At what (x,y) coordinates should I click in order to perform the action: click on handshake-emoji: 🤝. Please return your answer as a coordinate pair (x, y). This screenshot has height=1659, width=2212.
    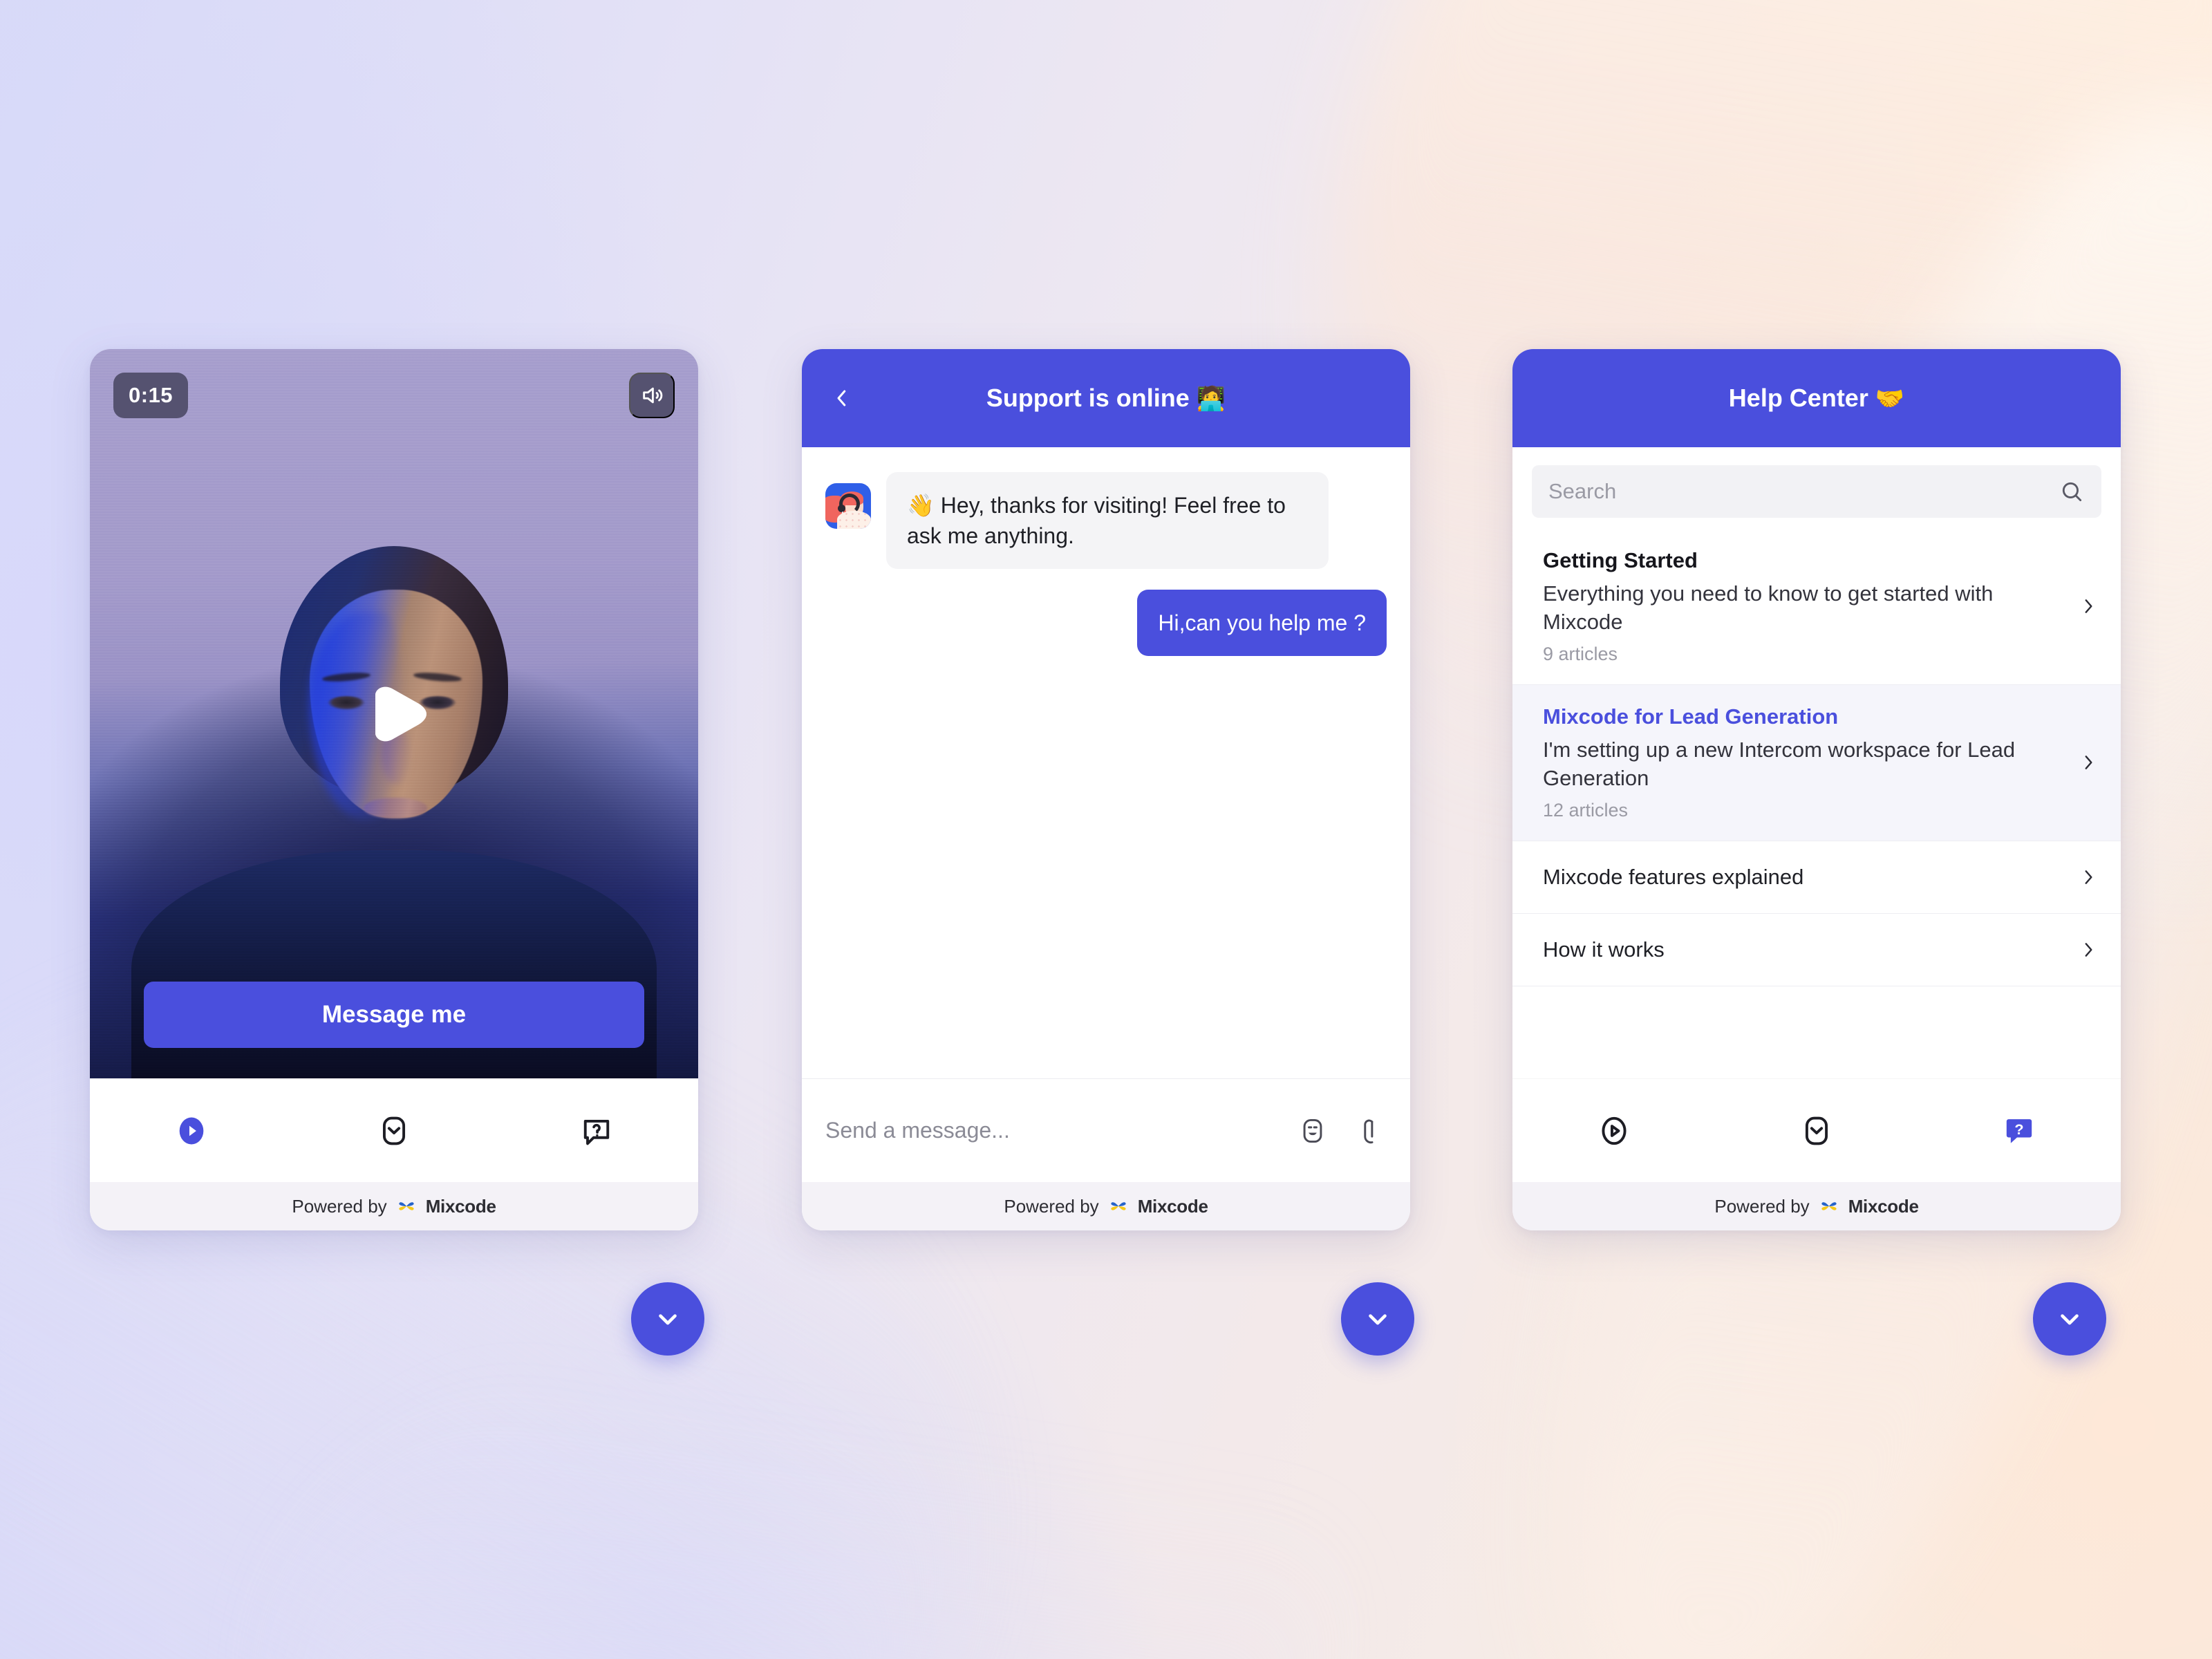
    Looking at the image, I should click on (1890, 399).